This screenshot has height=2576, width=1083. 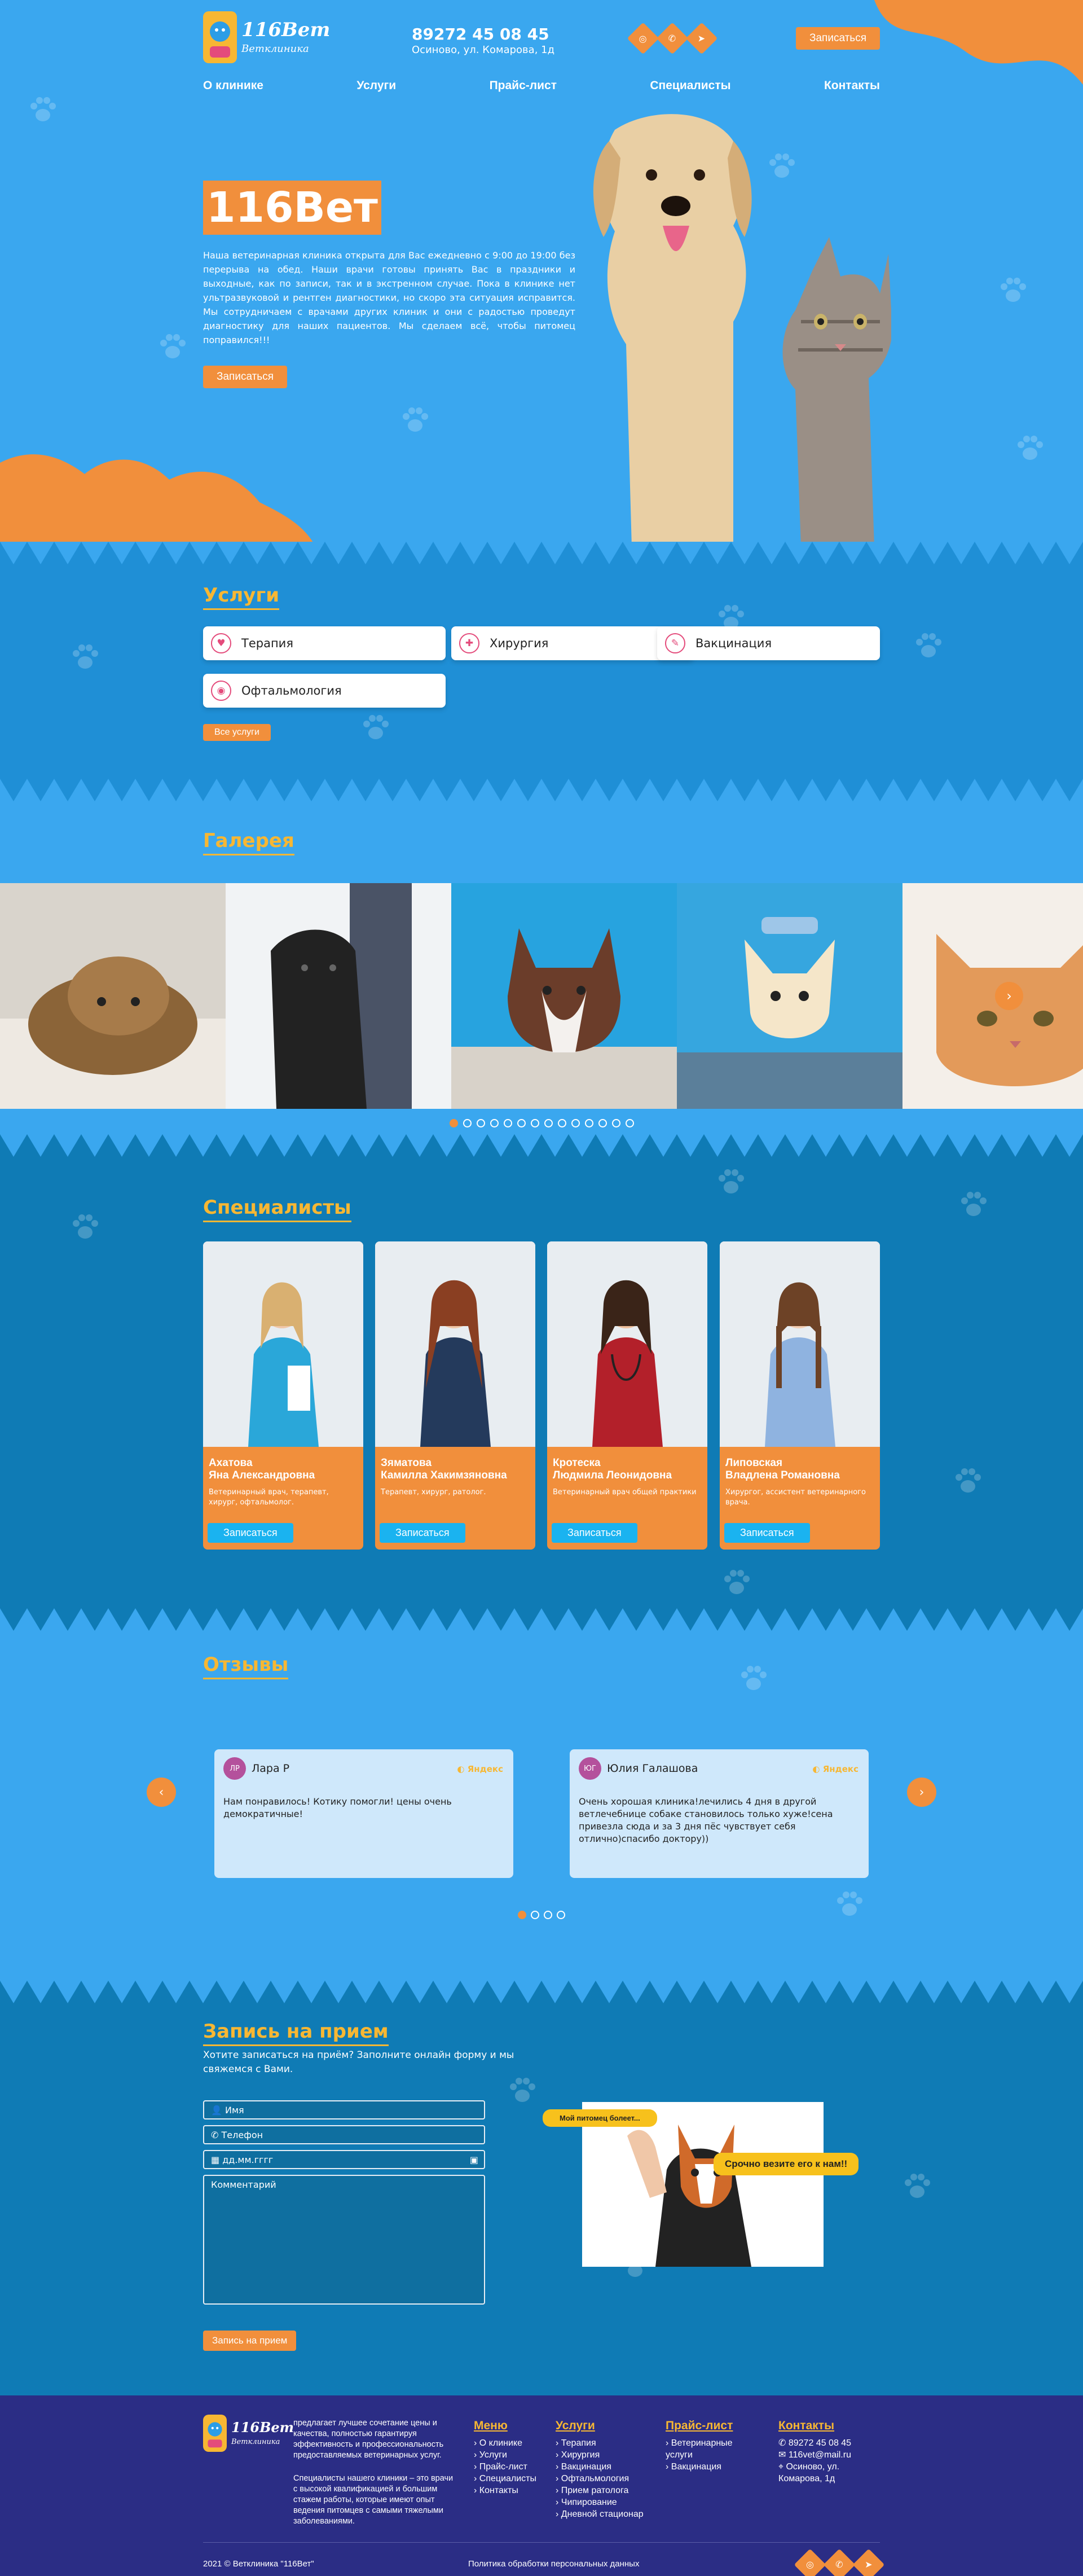 I want to click on footer-menu-item: › Прайс-лист, so click(x=505, y=2467).